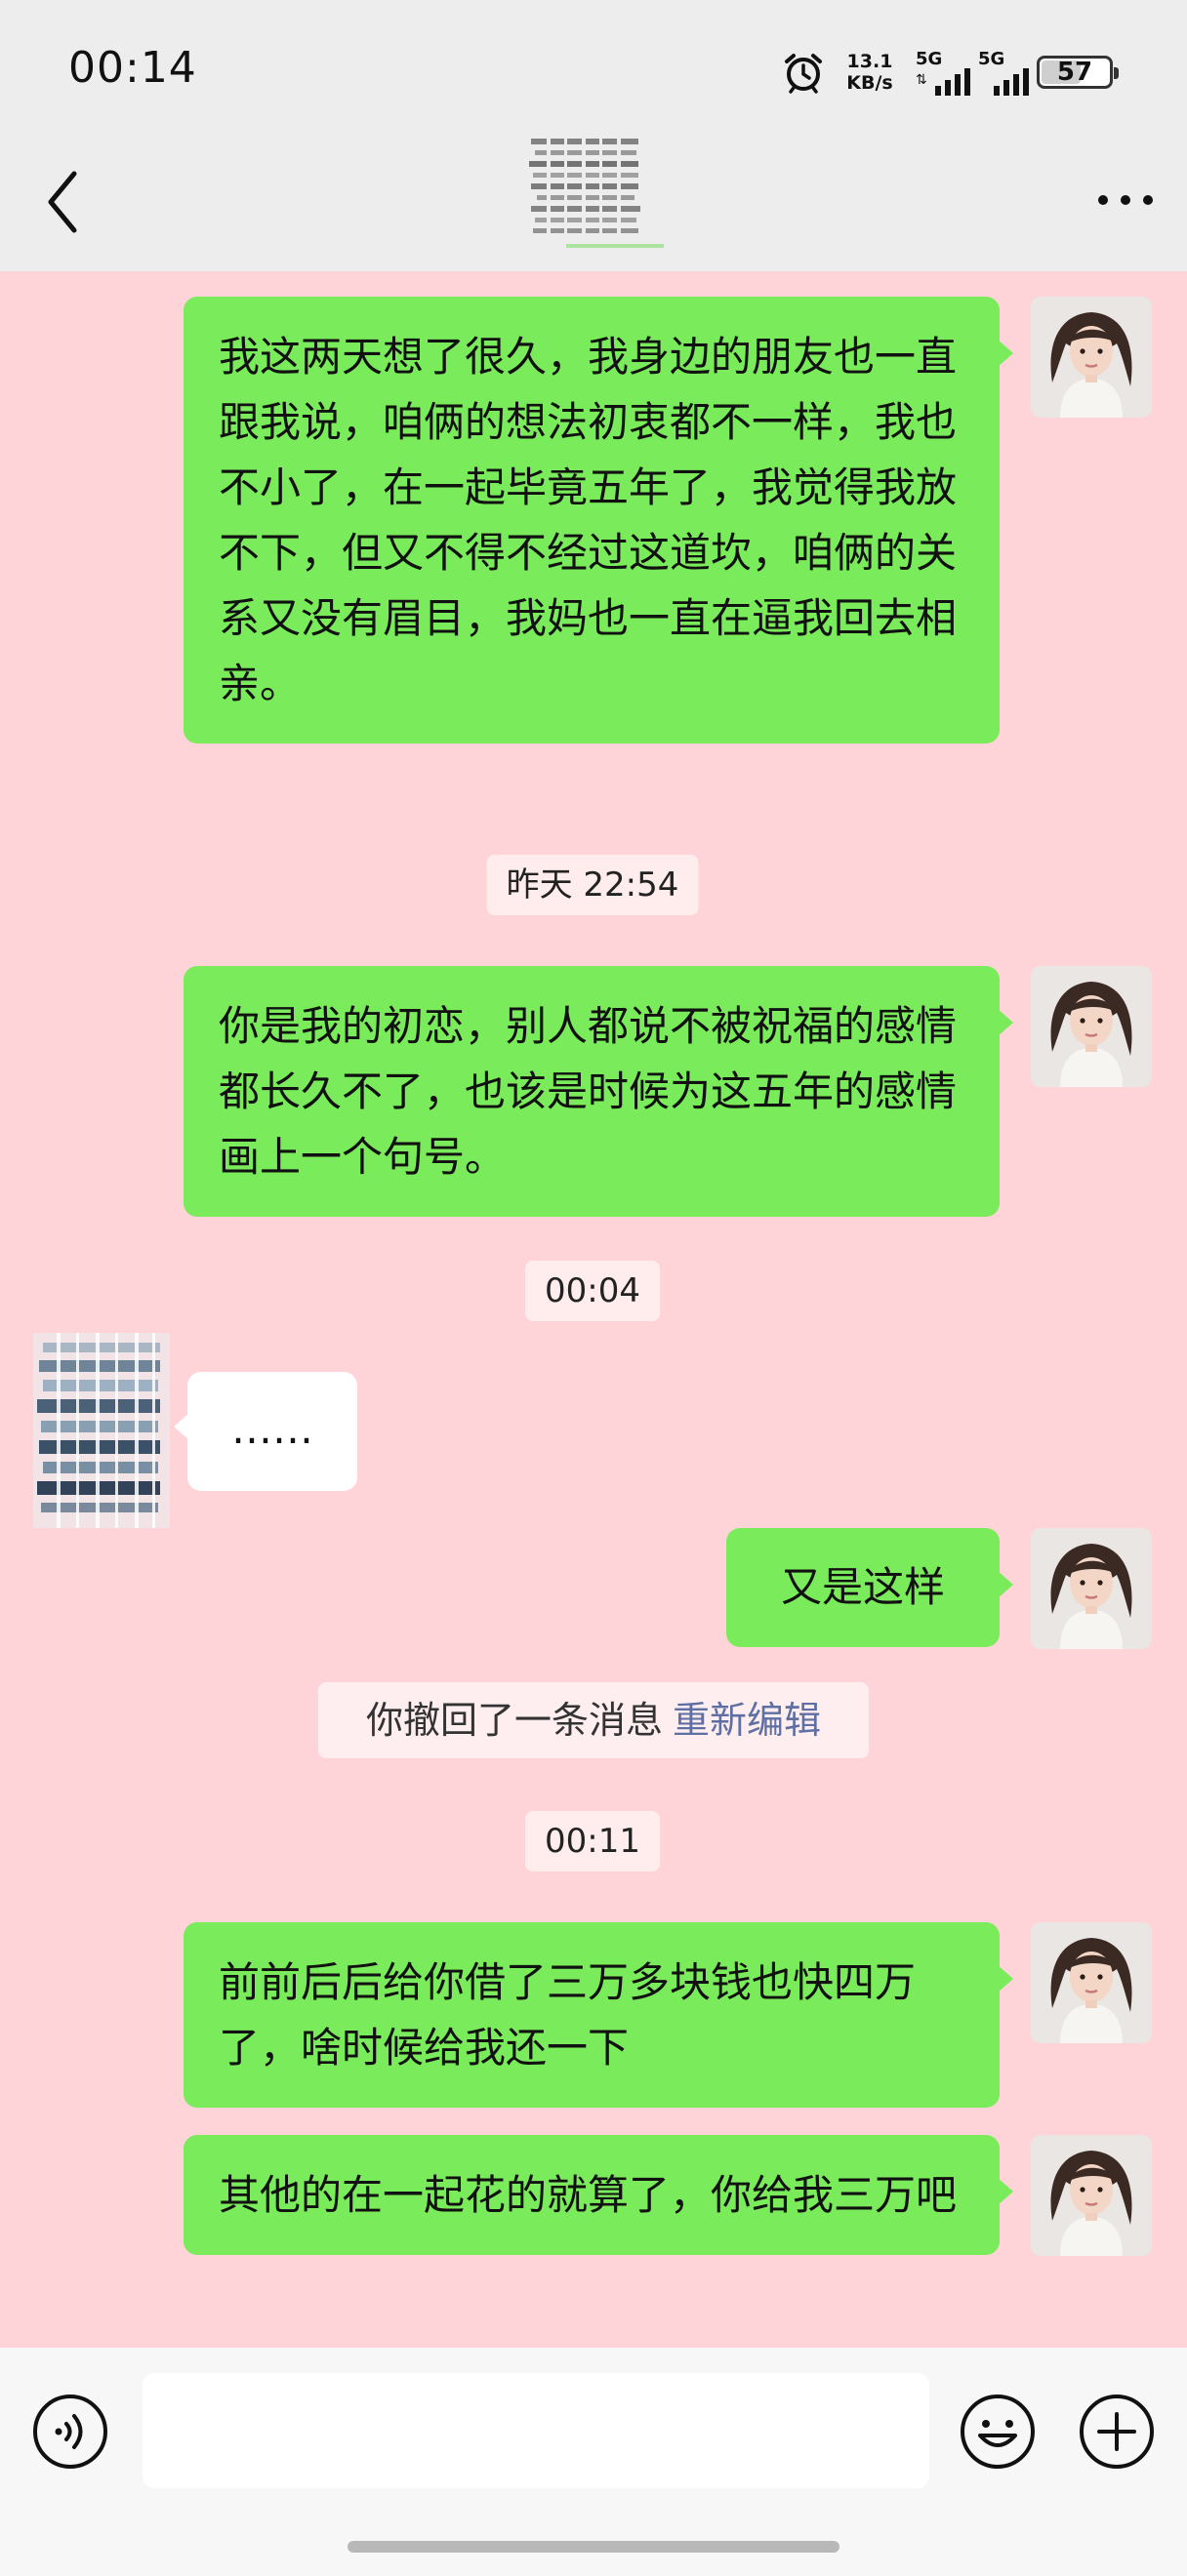  What do you see at coordinates (1074, 72) in the screenshot?
I see `battery-level: 57` at bounding box center [1074, 72].